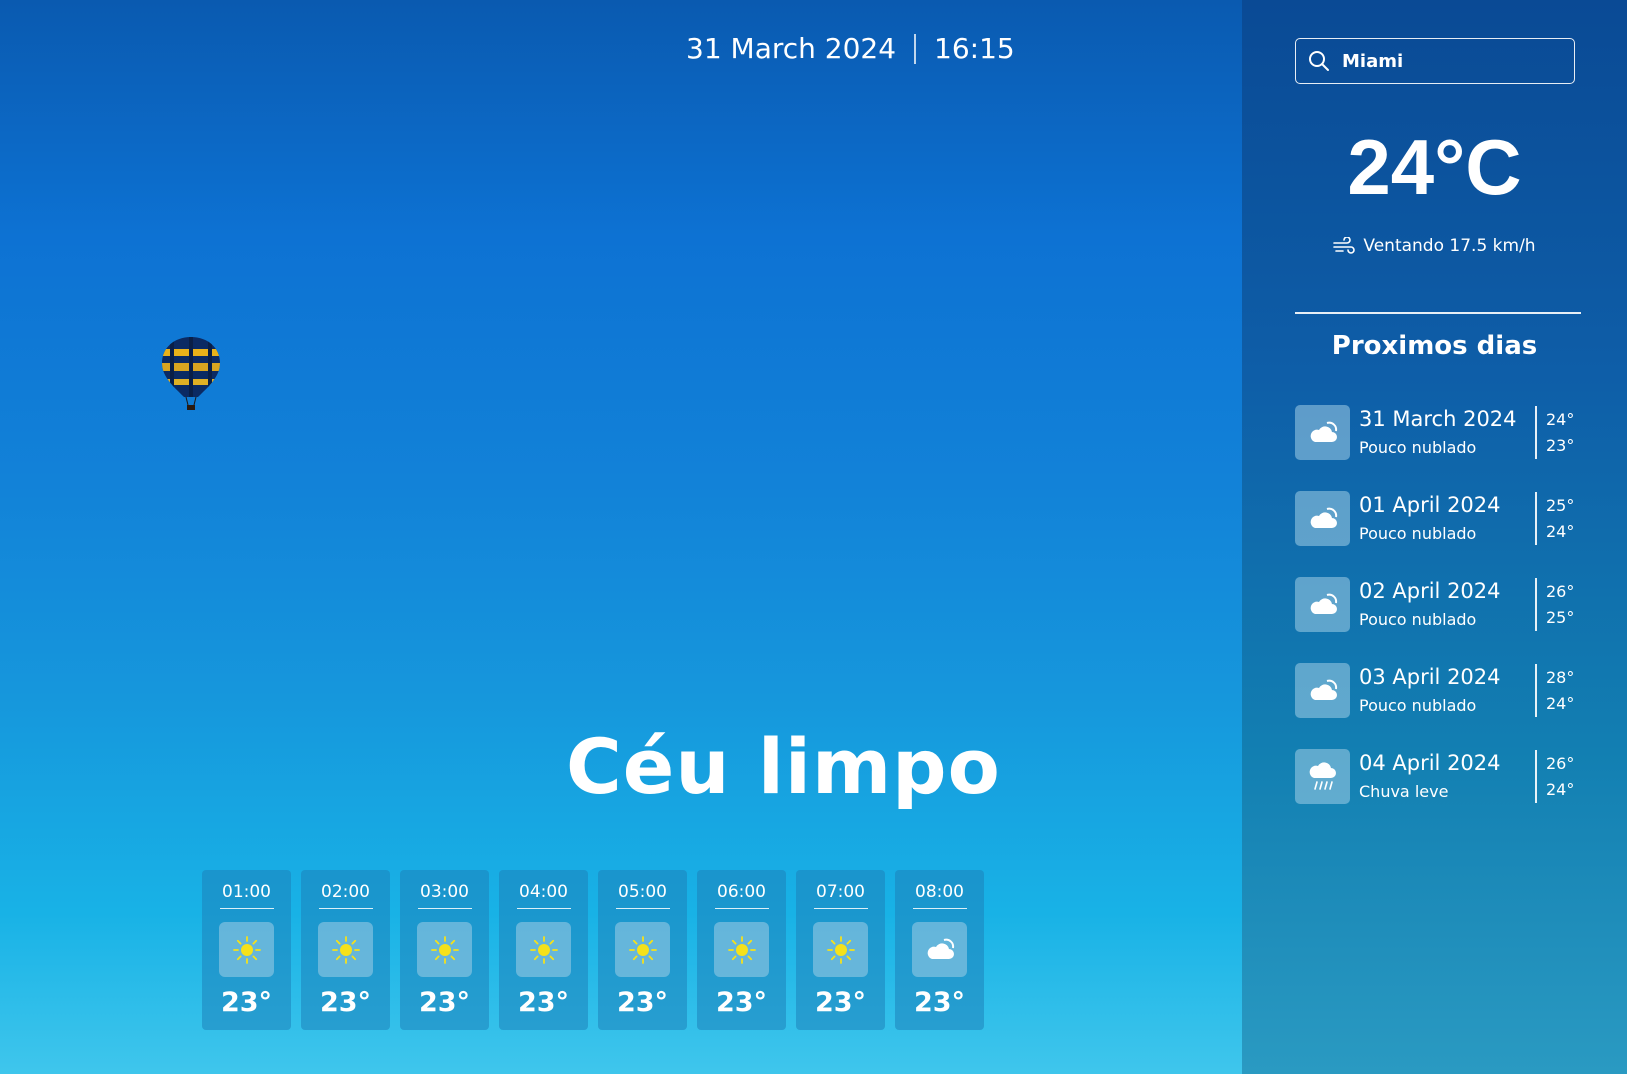 This screenshot has height=1074, width=1627. I want to click on day-forecast-item: 03 April 2024 Pouco nublado 28° 24°, so click(1438, 690).